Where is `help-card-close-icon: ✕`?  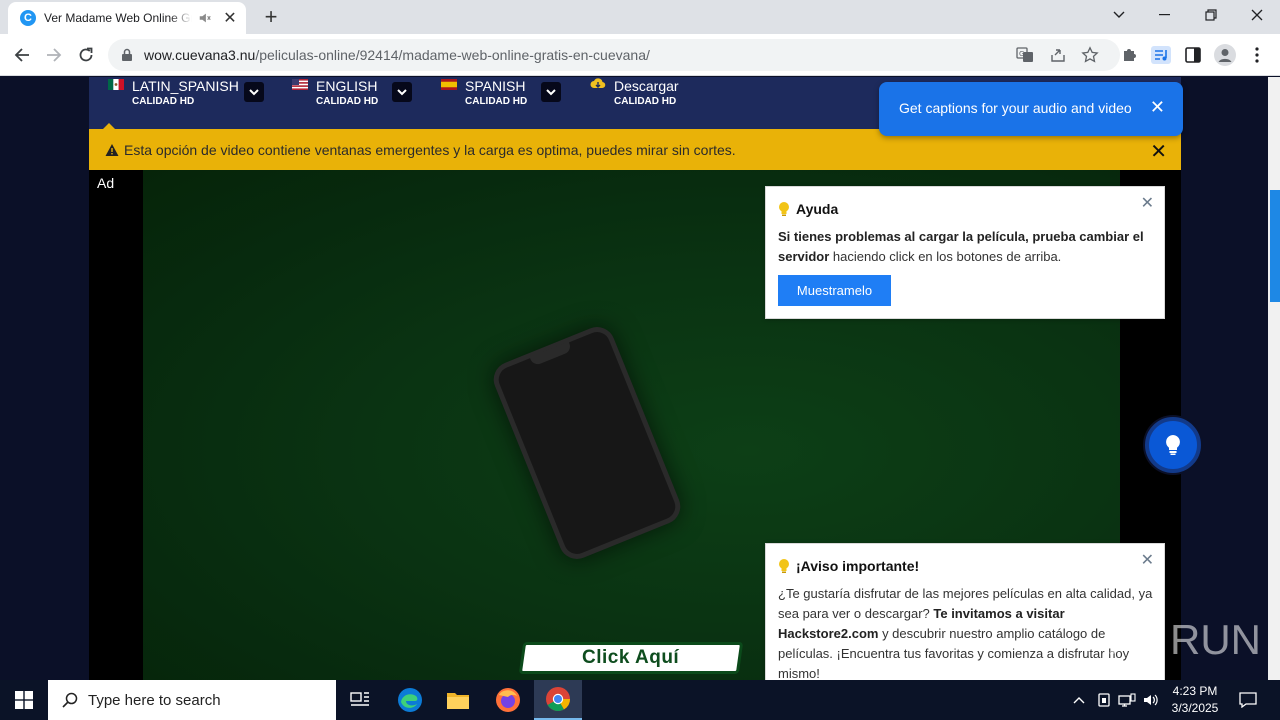
help-card-close-icon: ✕ is located at coordinates (1147, 203).